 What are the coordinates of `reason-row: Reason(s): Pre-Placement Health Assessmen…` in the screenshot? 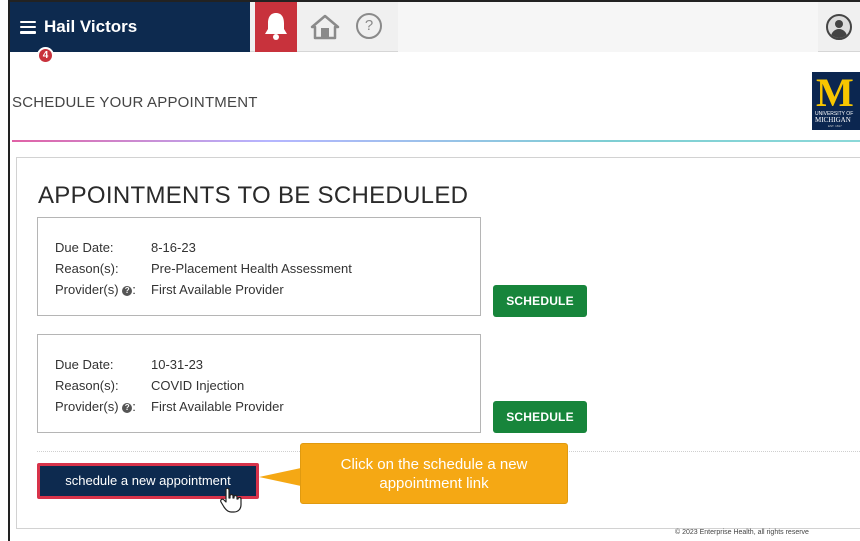 It's located at (203, 268).